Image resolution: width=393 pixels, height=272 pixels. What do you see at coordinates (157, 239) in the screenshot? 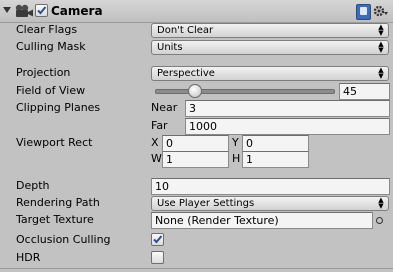
I see `occlusion-culling-checkbox` at bounding box center [157, 239].